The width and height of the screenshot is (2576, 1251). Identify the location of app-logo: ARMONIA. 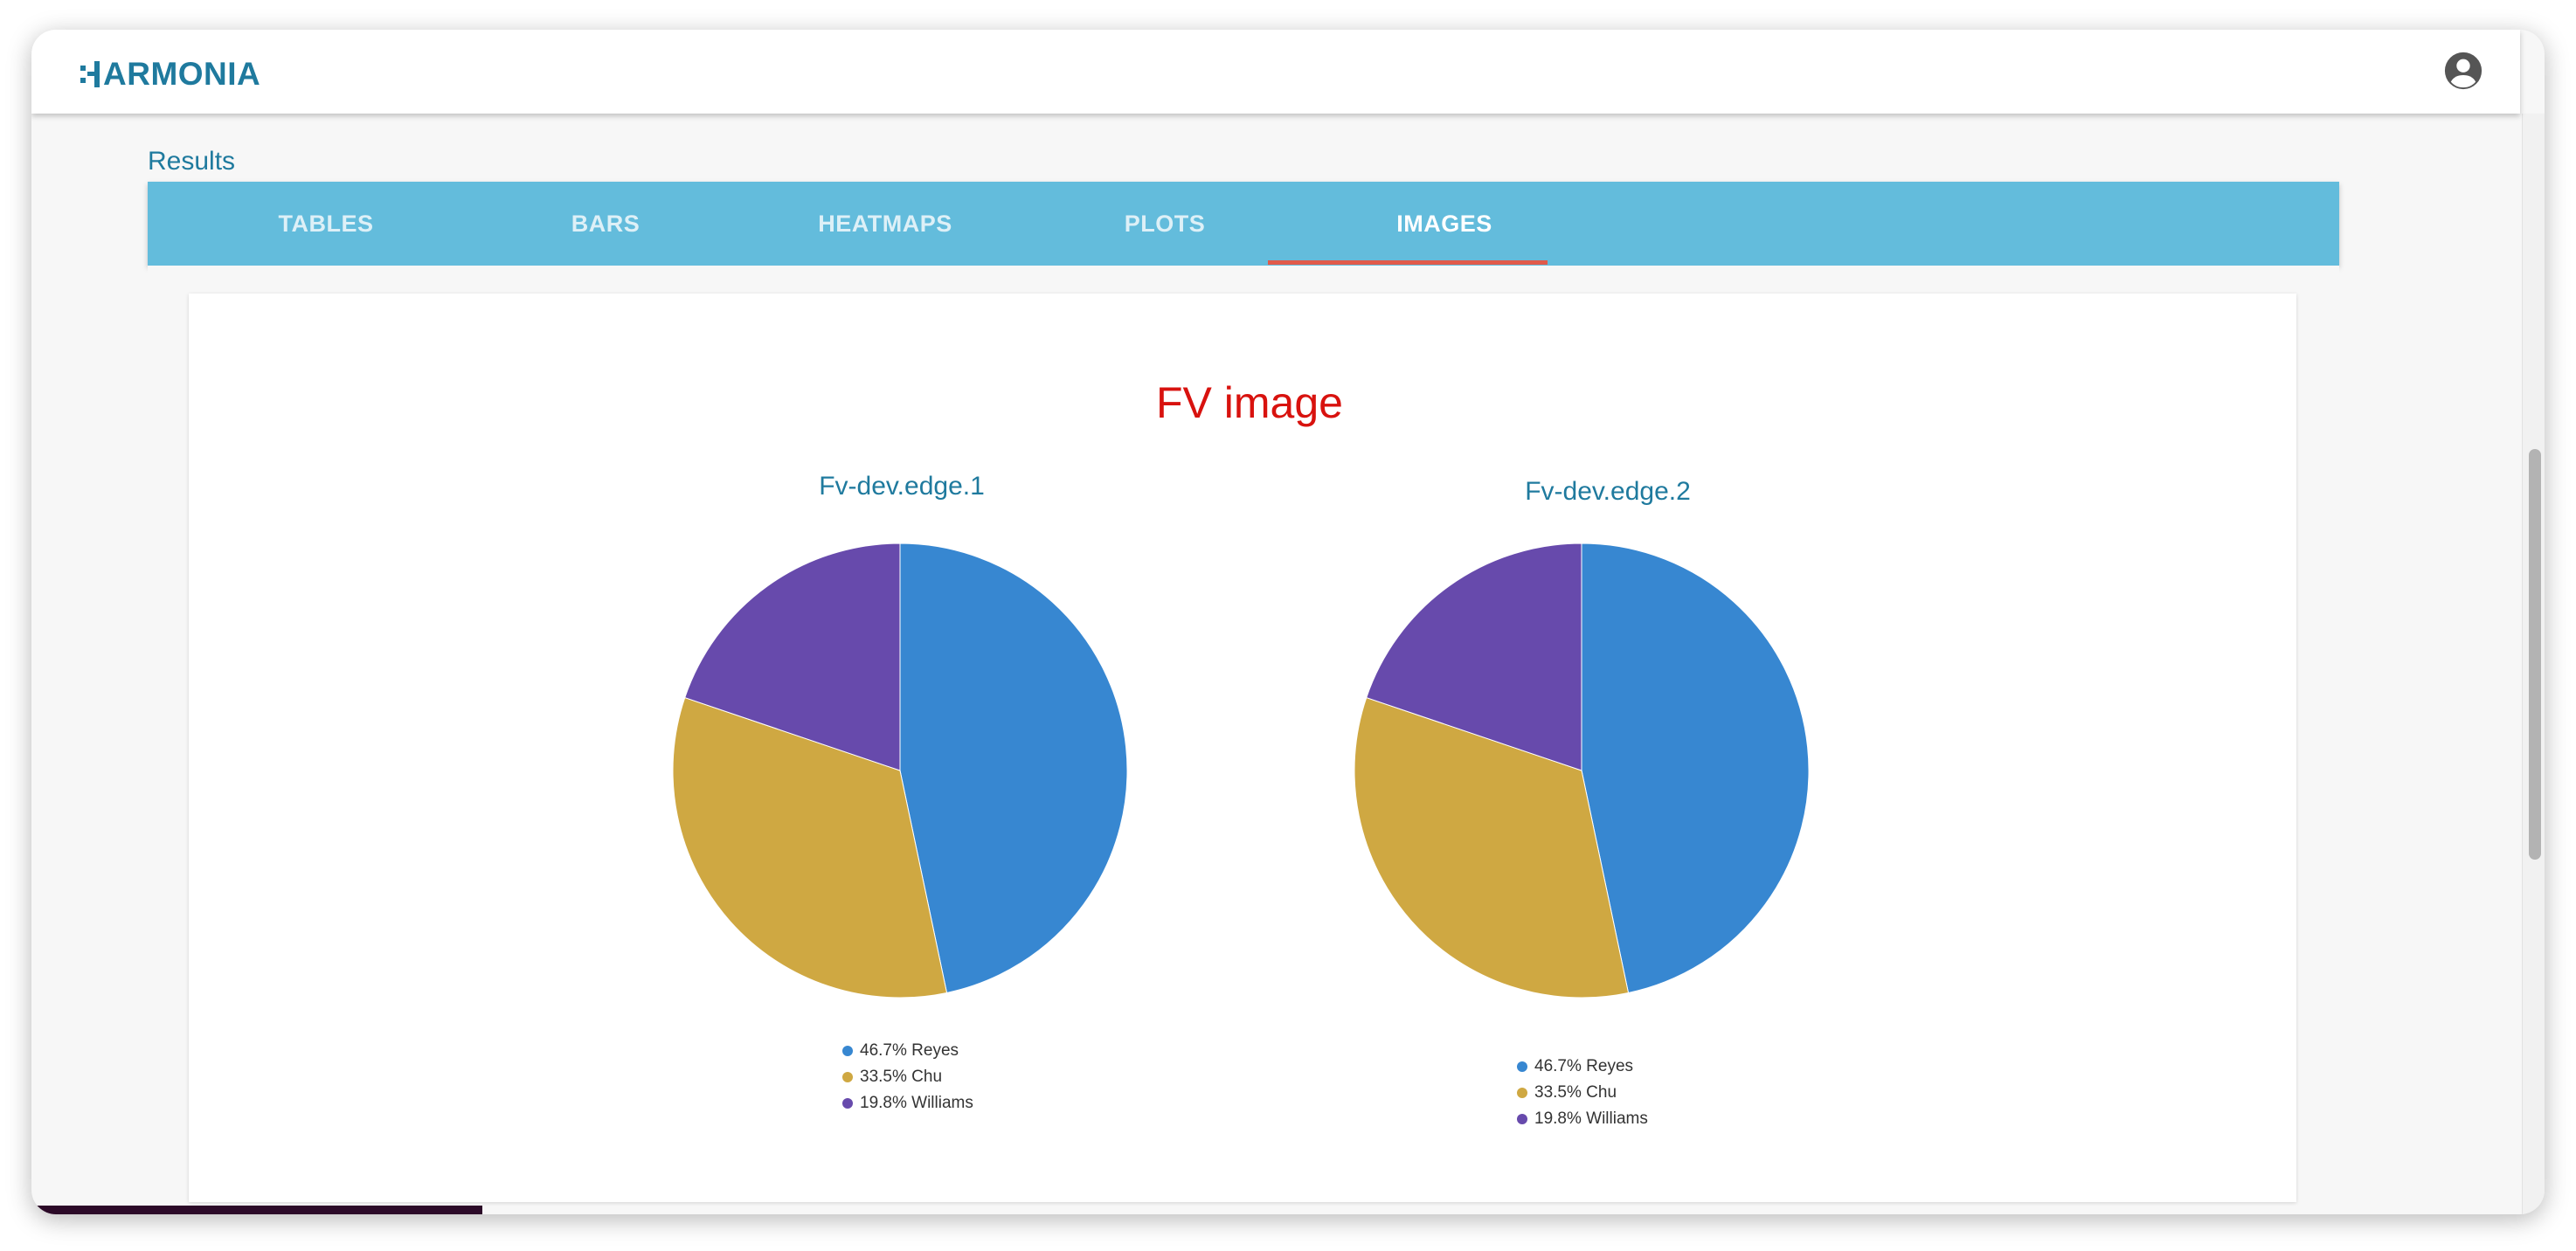
(170, 75).